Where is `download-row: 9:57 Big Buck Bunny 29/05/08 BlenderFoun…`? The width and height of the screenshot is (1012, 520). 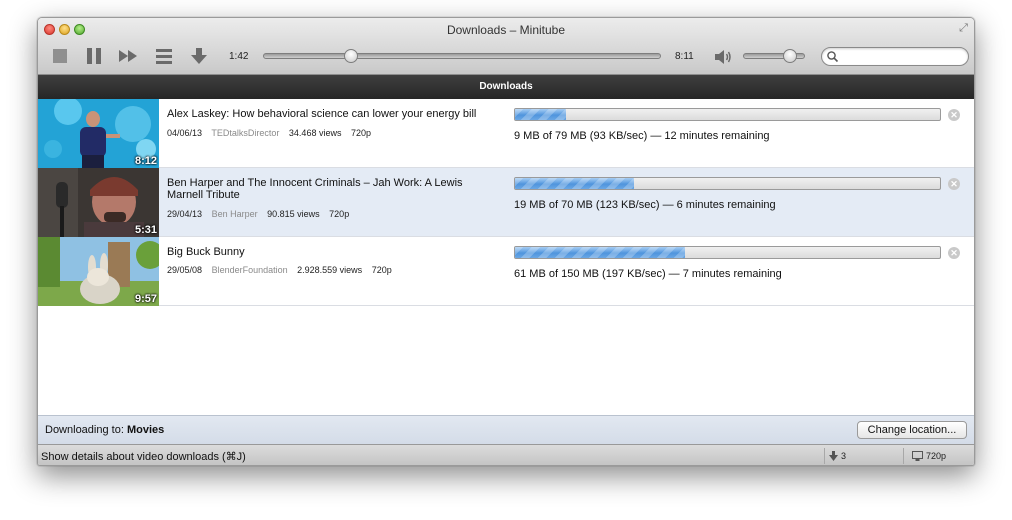
download-row: 9:57 Big Buck Bunny 29/05/08 BlenderFoun… is located at coordinates (506, 271).